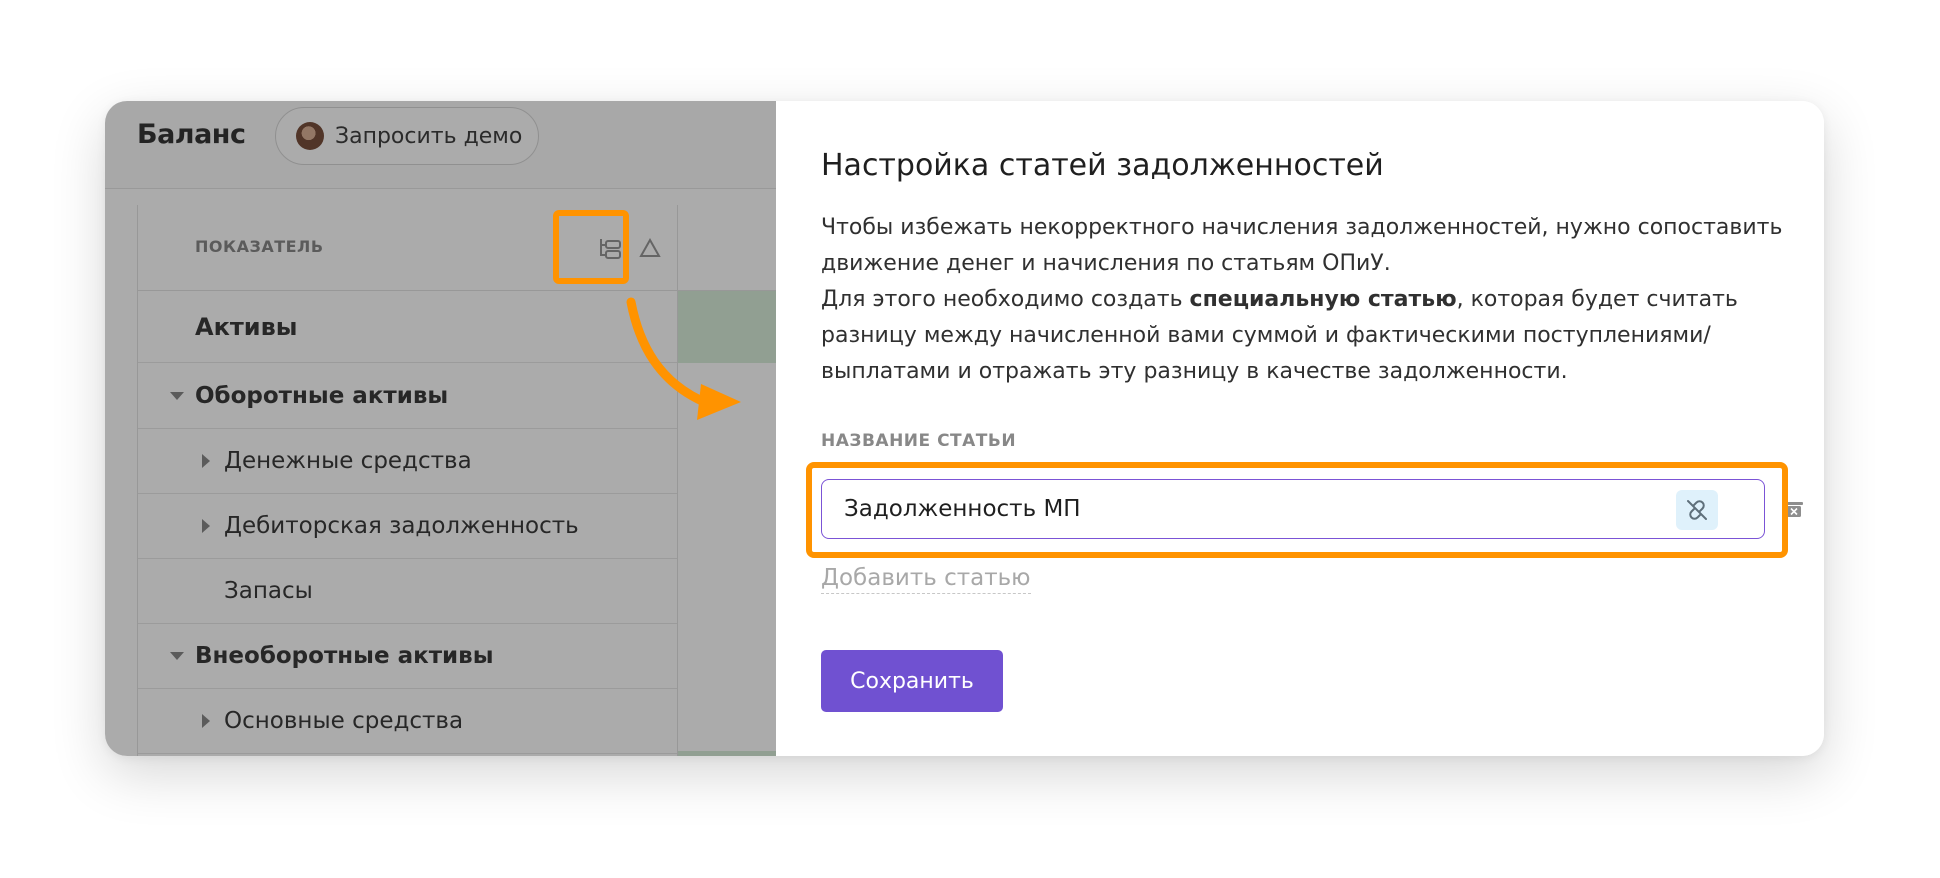 The width and height of the screenshot is (1940, 878). I want to click on balance-header: Баланс Запросить демо, so click(440, 145).